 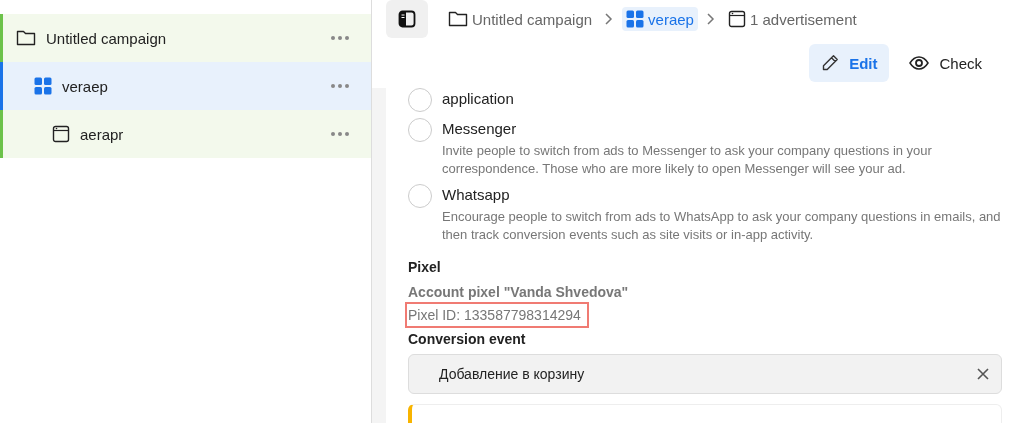 I want to click on option-description: Encourage people to switch from ads to WhatsApp to ask your company questions in emails, and then track conversion events such as site visits or in-app activity., so click(x=722, y=226).